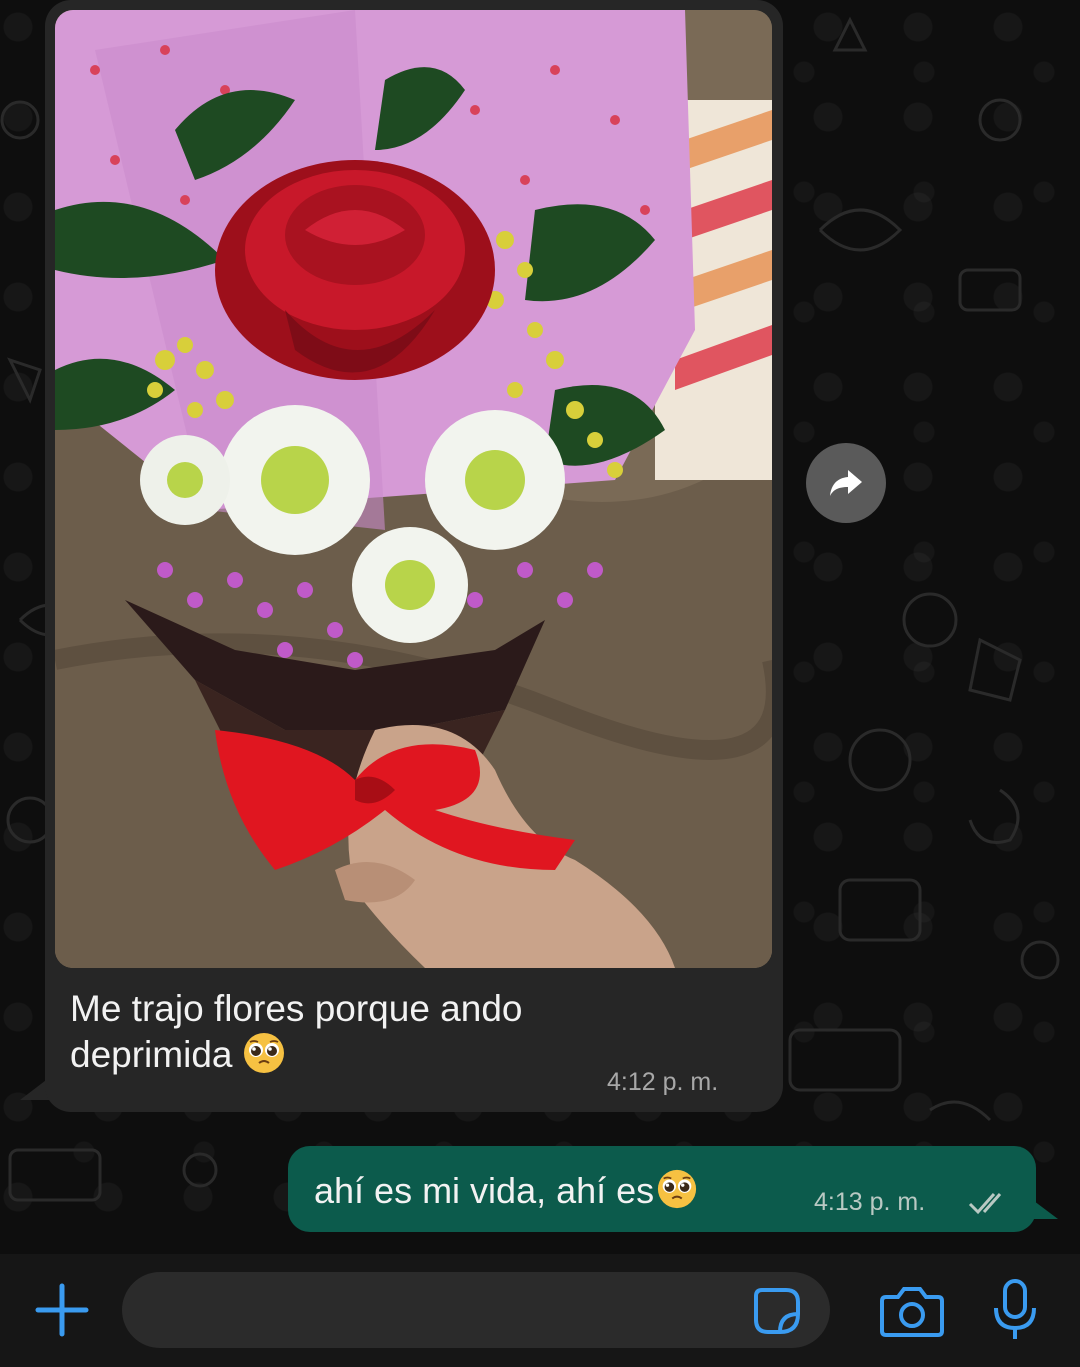  What do you see at coordinates (985, 1204) in the screenshot?
I see `double-check-icon` at bounding box center [985, 1204].